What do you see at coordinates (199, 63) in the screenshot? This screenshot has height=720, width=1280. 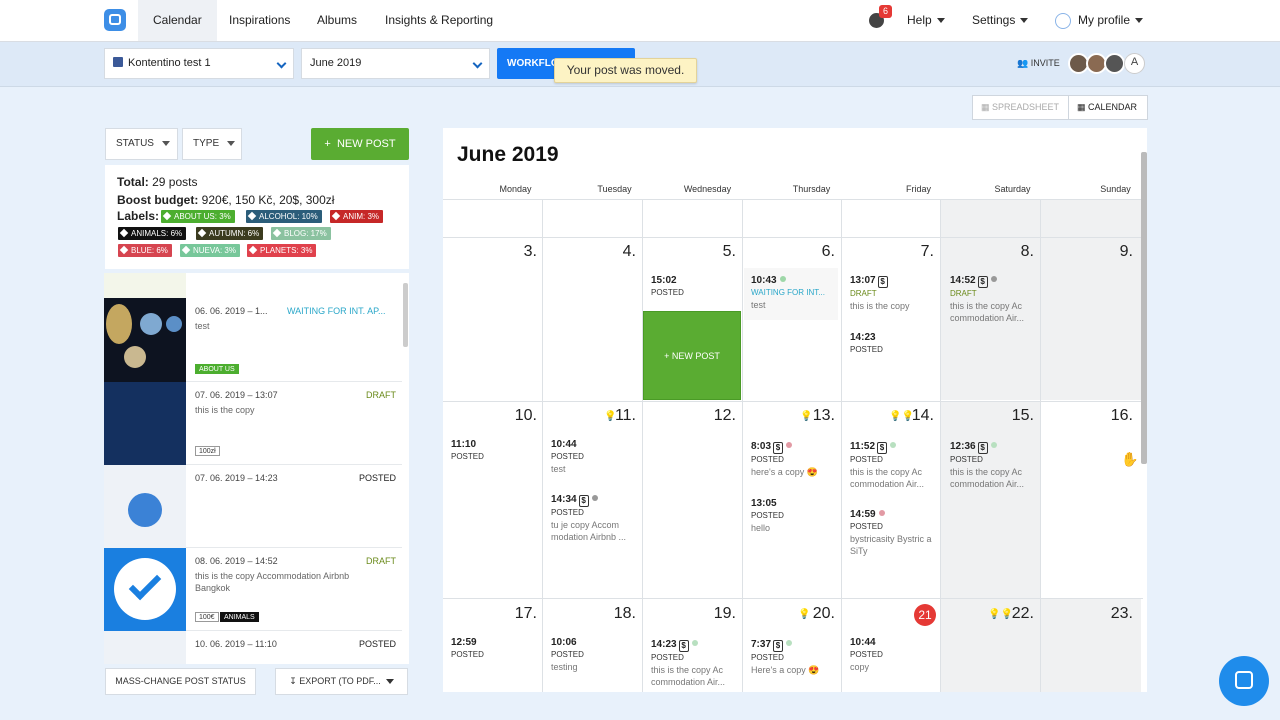 I see `page-select: Kontentino test 1` at bounding box center [199, 63].